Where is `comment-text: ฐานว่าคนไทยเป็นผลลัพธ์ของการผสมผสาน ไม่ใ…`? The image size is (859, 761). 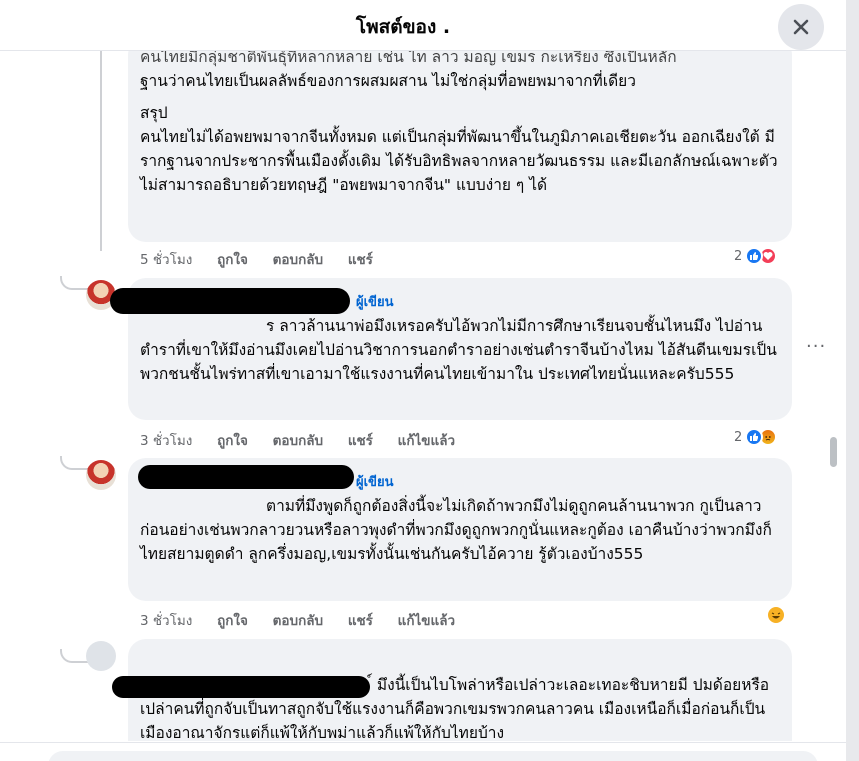 comment-text: ฐานว่าคนไทยเป็นผลลัพธ์ของการผสมผสาน ไม่ใ… is located at coordinates (388, 81).